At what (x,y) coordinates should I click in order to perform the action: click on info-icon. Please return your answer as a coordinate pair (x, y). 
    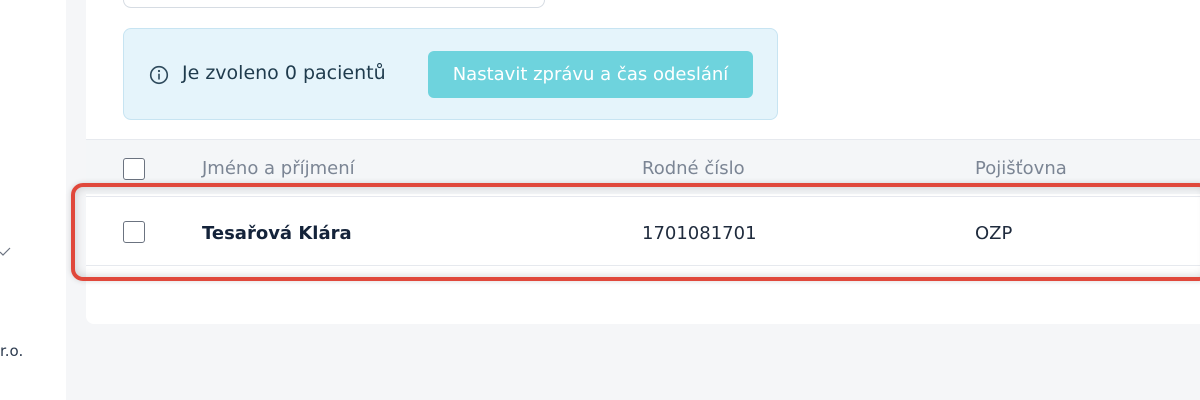
    Looking at the image, I should click on (159, 75).